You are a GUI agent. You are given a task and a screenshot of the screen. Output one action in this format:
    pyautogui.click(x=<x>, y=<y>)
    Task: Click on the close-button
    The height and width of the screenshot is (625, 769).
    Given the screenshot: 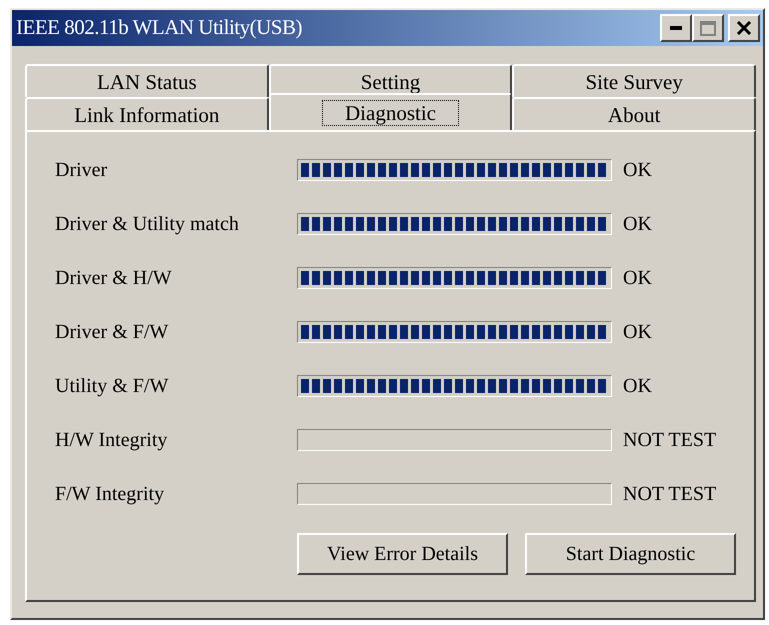 What is the action you would take?
    pyautogui.click(x=744, y=28)
    